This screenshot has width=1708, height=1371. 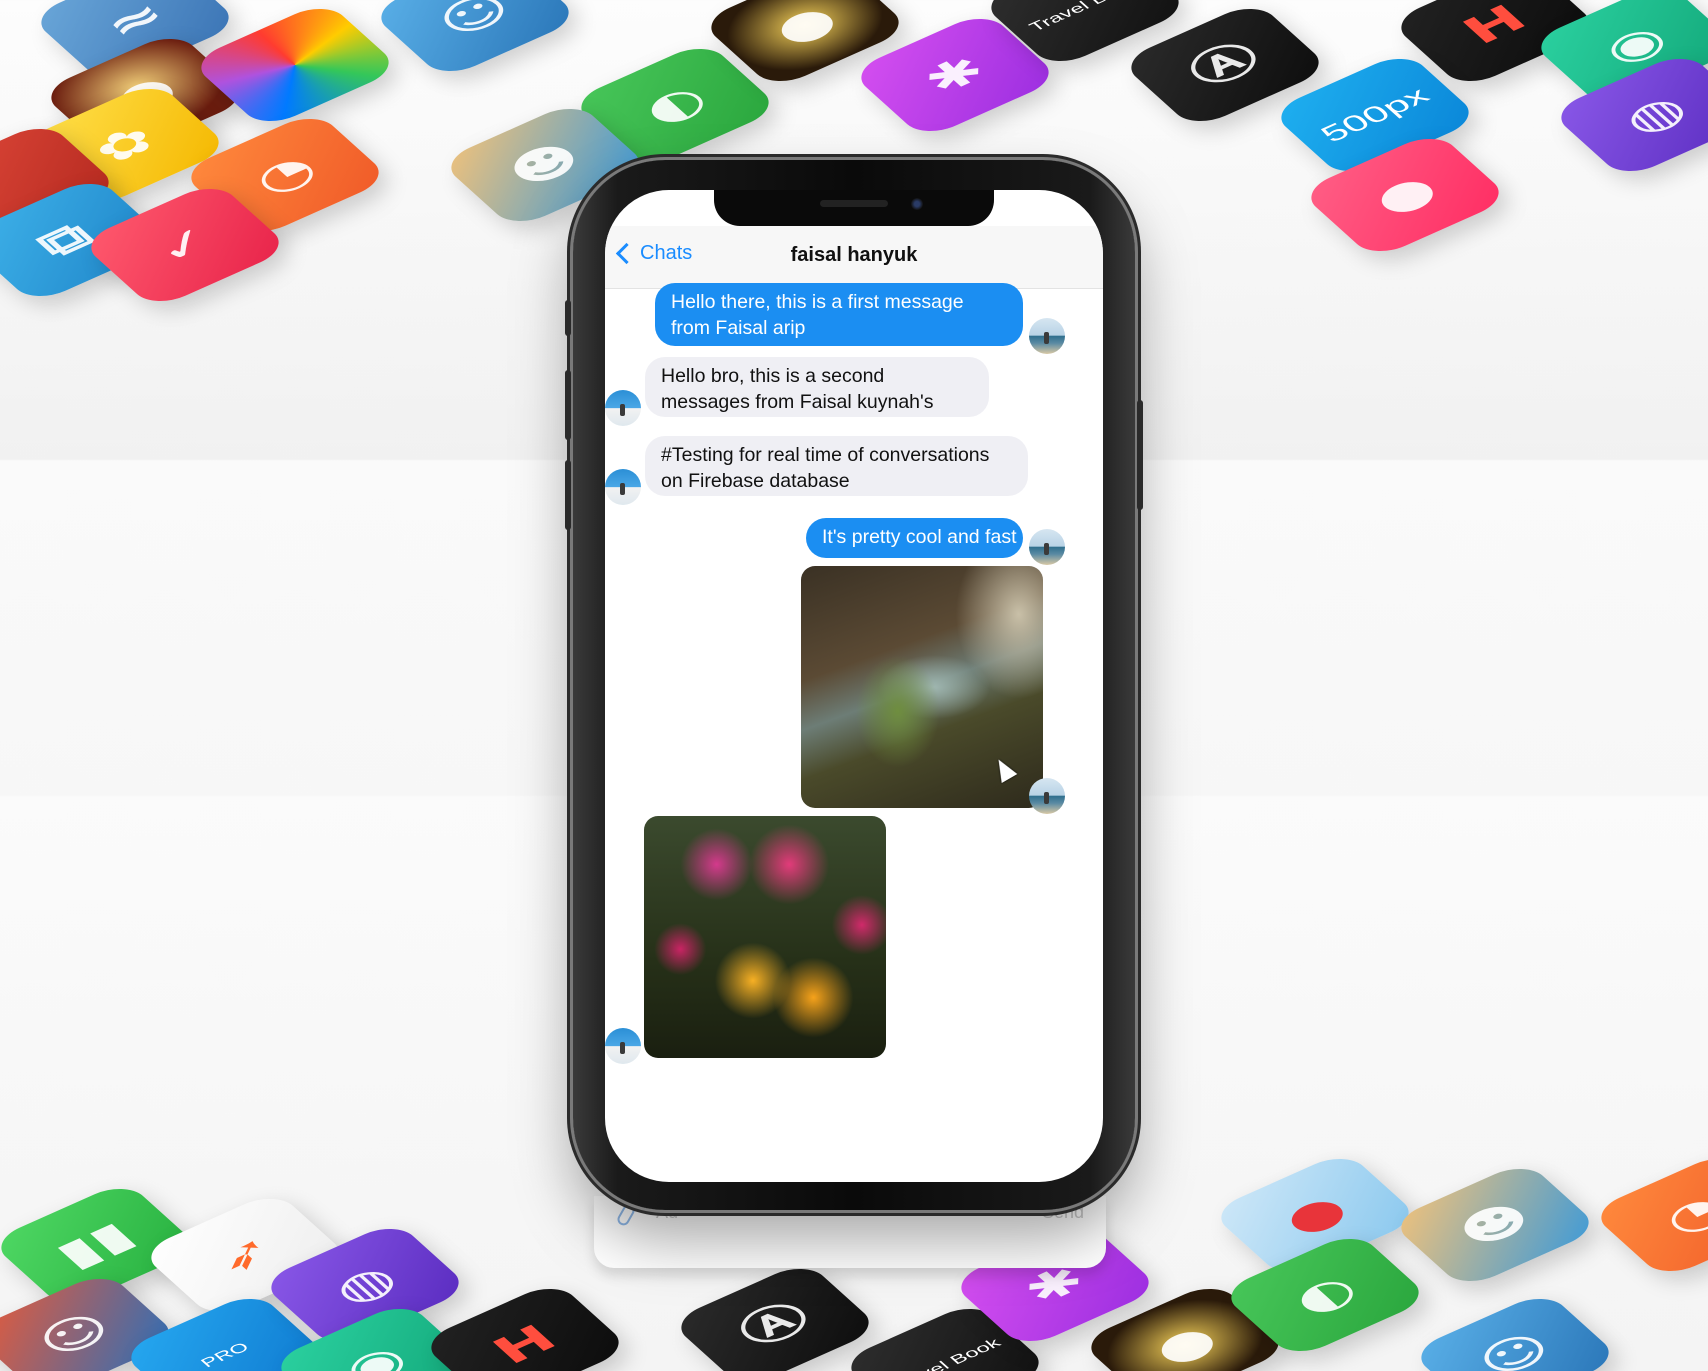 I want to click on scanner-icon: ⧉, so click(x=65, y=240).